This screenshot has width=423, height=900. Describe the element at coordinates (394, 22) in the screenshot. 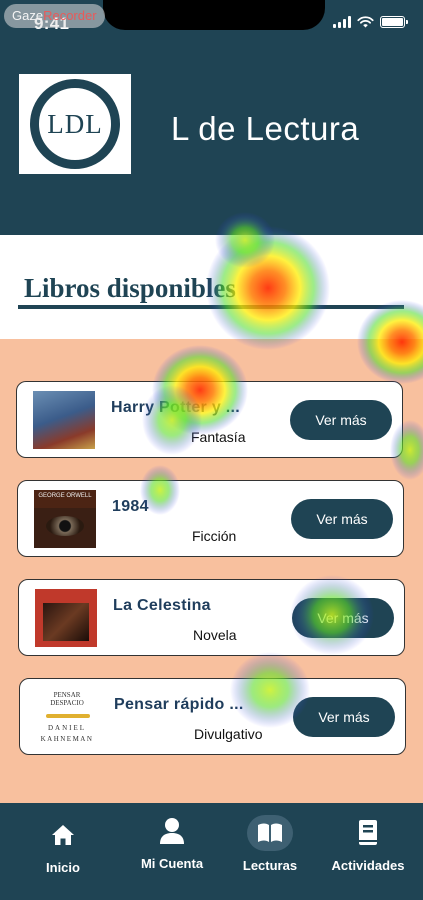

I see `battery-icon` at that location.